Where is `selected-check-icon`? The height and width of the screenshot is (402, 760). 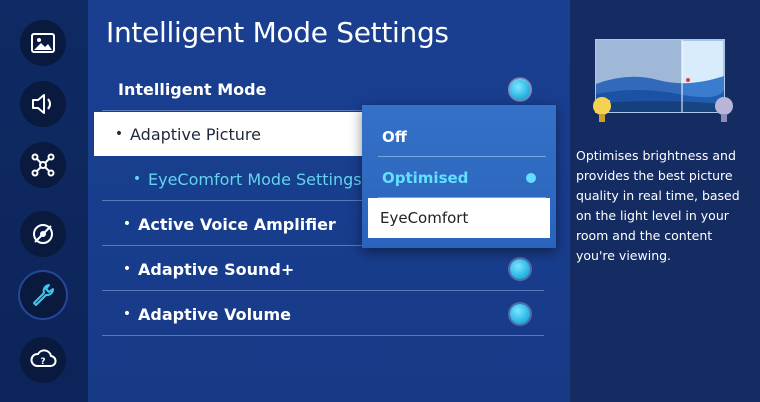
selected-check-icon is located at coordinates (531, 178).